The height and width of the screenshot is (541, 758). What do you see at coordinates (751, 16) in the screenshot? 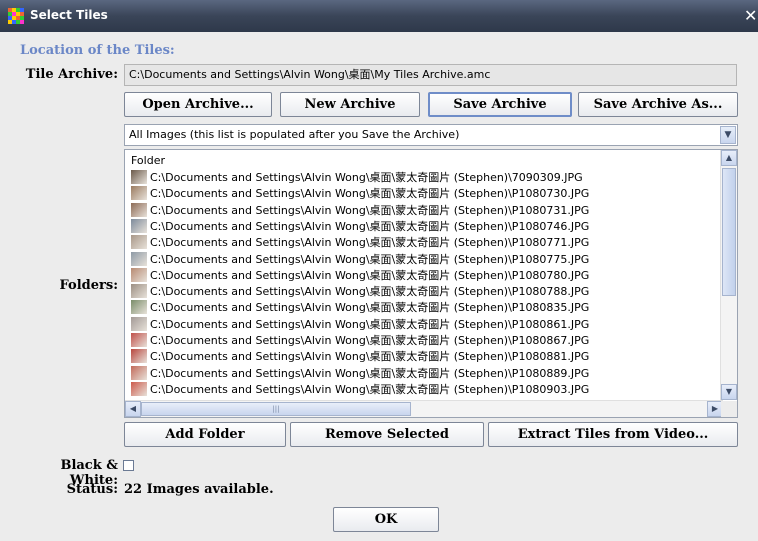
I see `close-icon: ✕` at bounding box center [751, 16].